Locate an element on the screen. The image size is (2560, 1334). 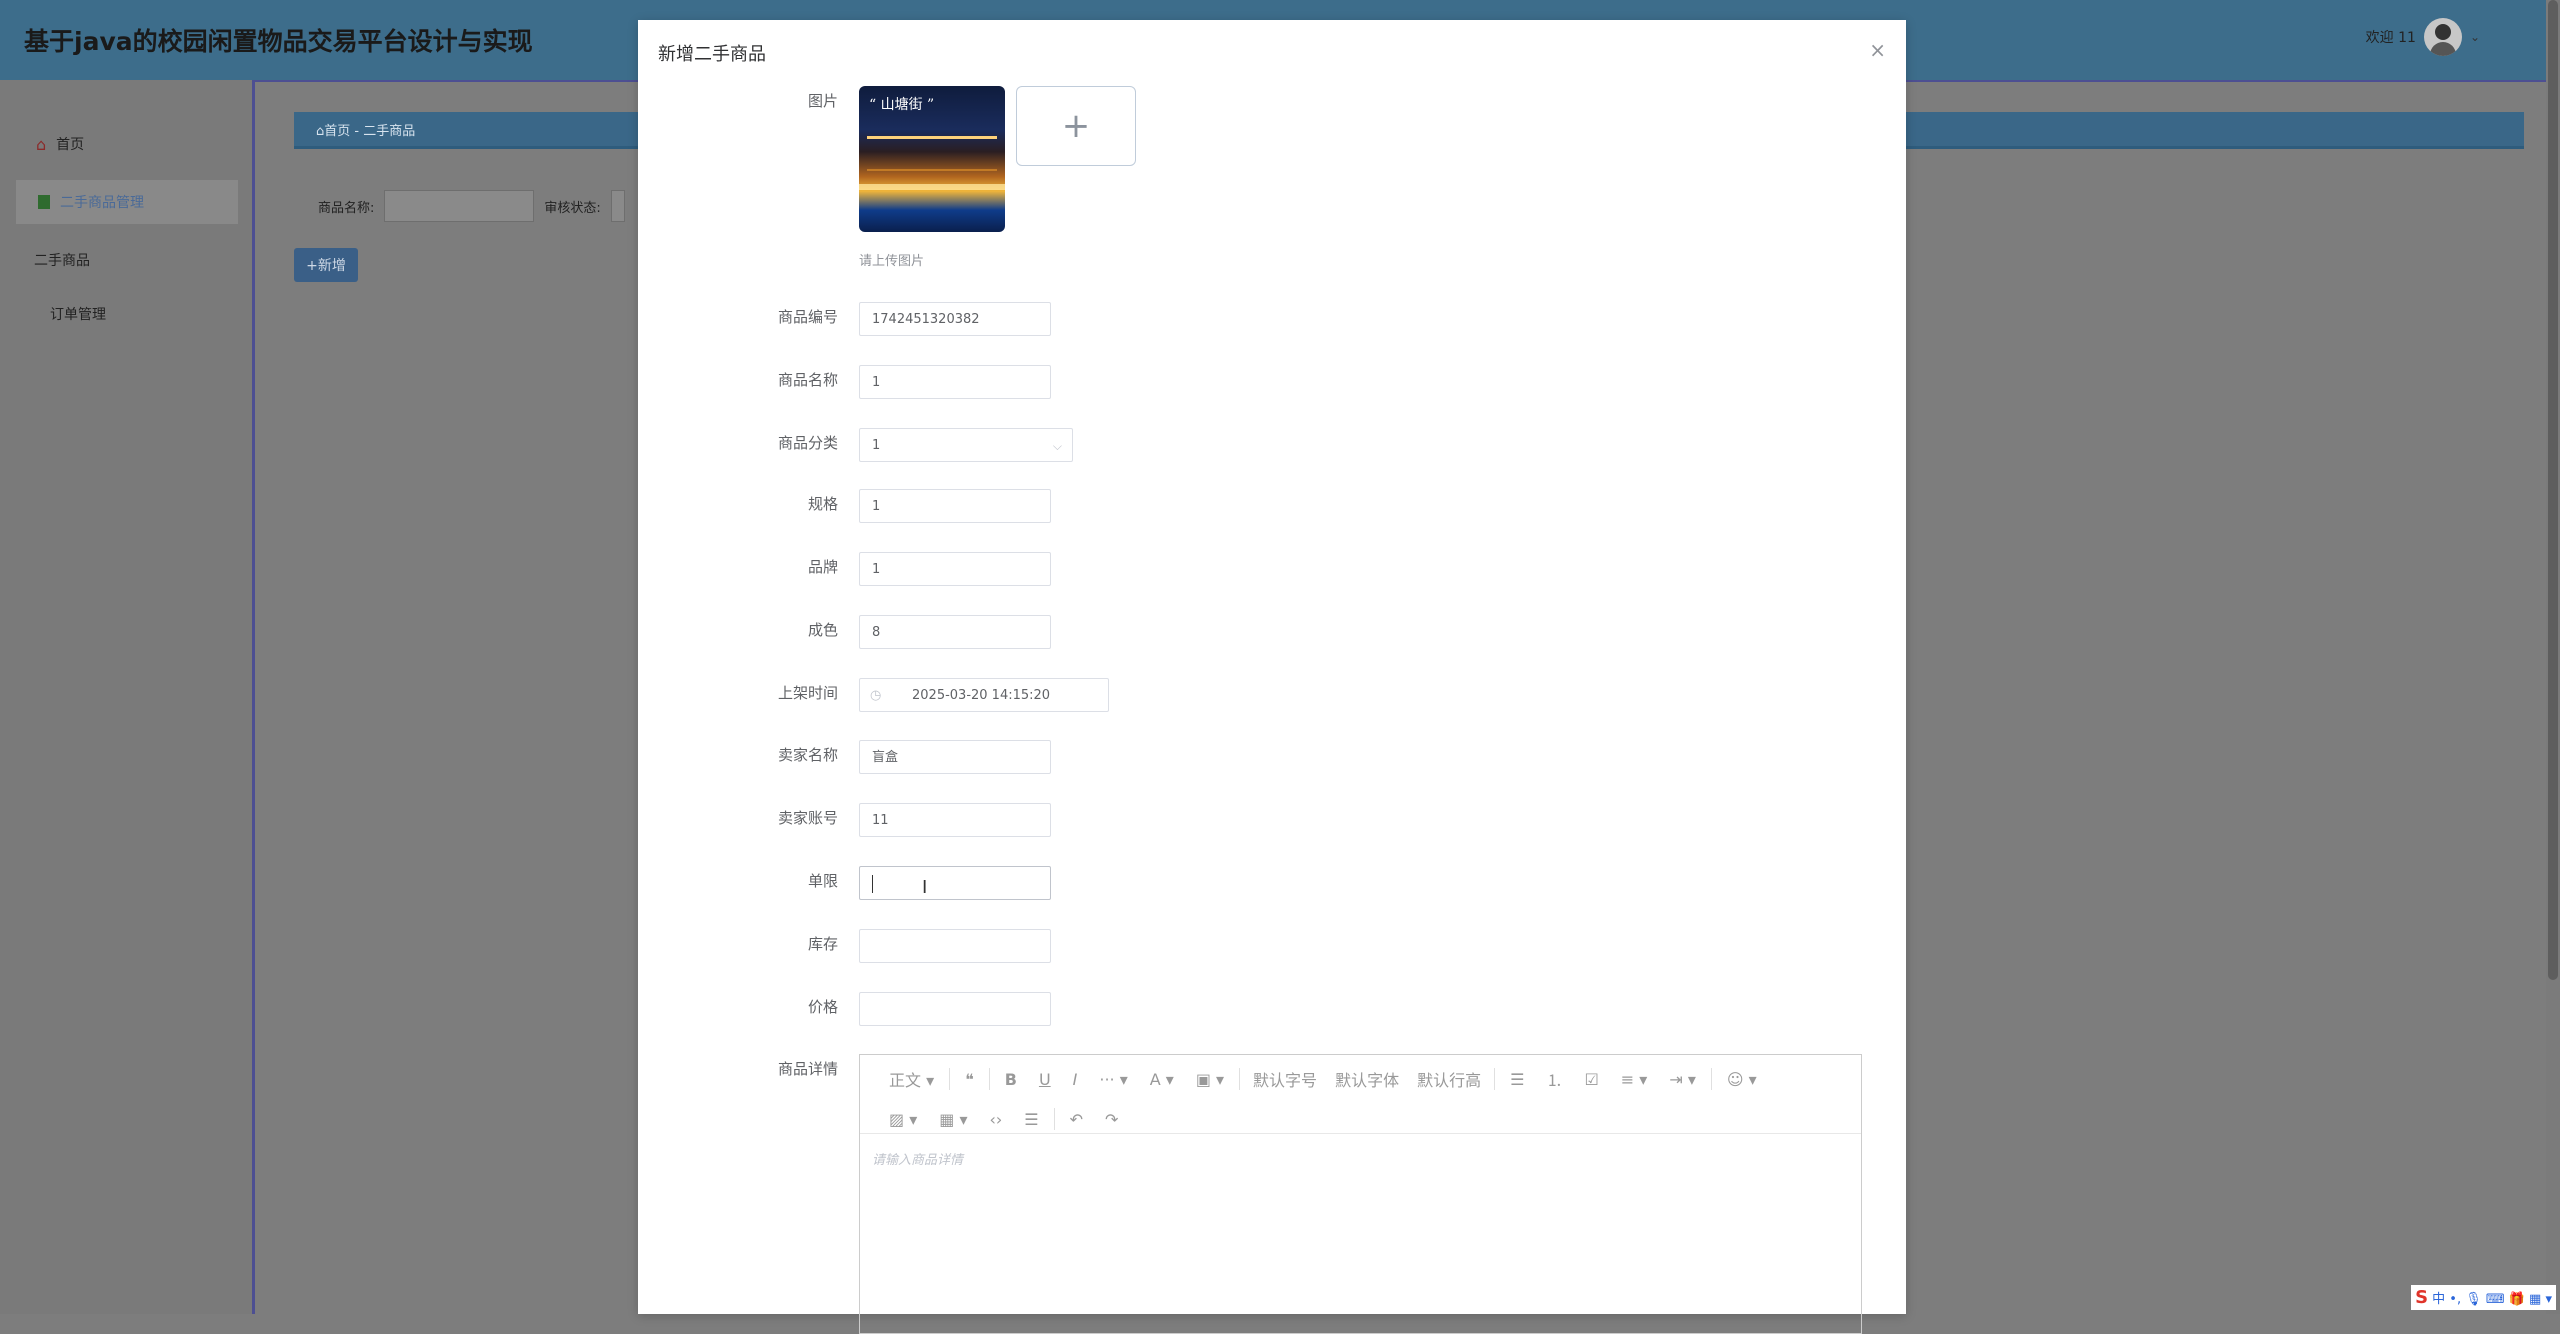
search-name-label: 商品名称: is located at coordinates (346, 208).